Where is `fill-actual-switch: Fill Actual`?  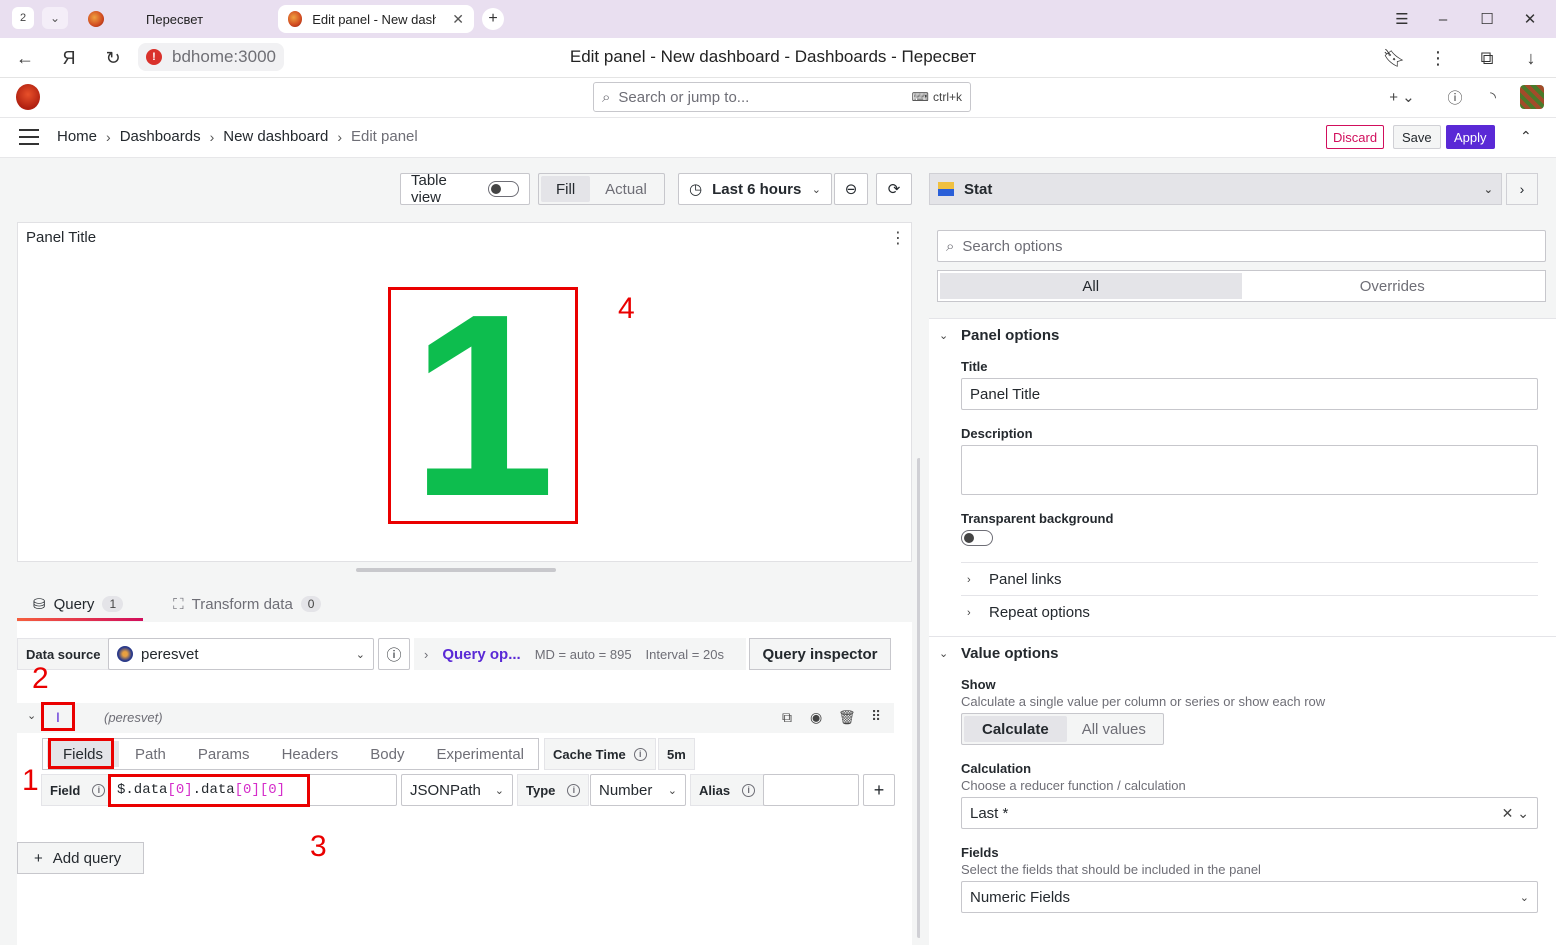
fill-actual-switch: Fill Actual is located at coordinates (601, 189).